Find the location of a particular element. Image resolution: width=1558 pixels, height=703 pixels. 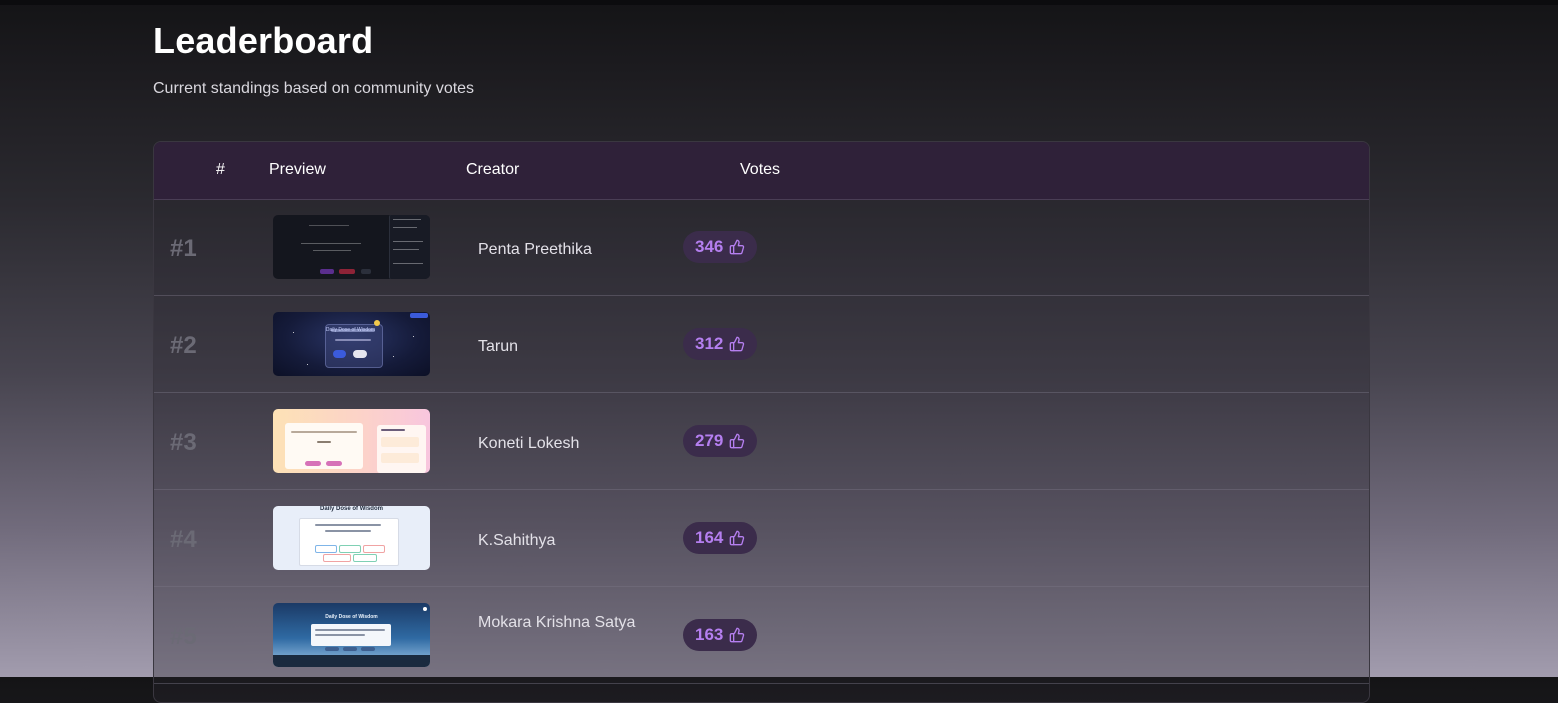

vote-count: 279 is located at coordinates (709, 440).